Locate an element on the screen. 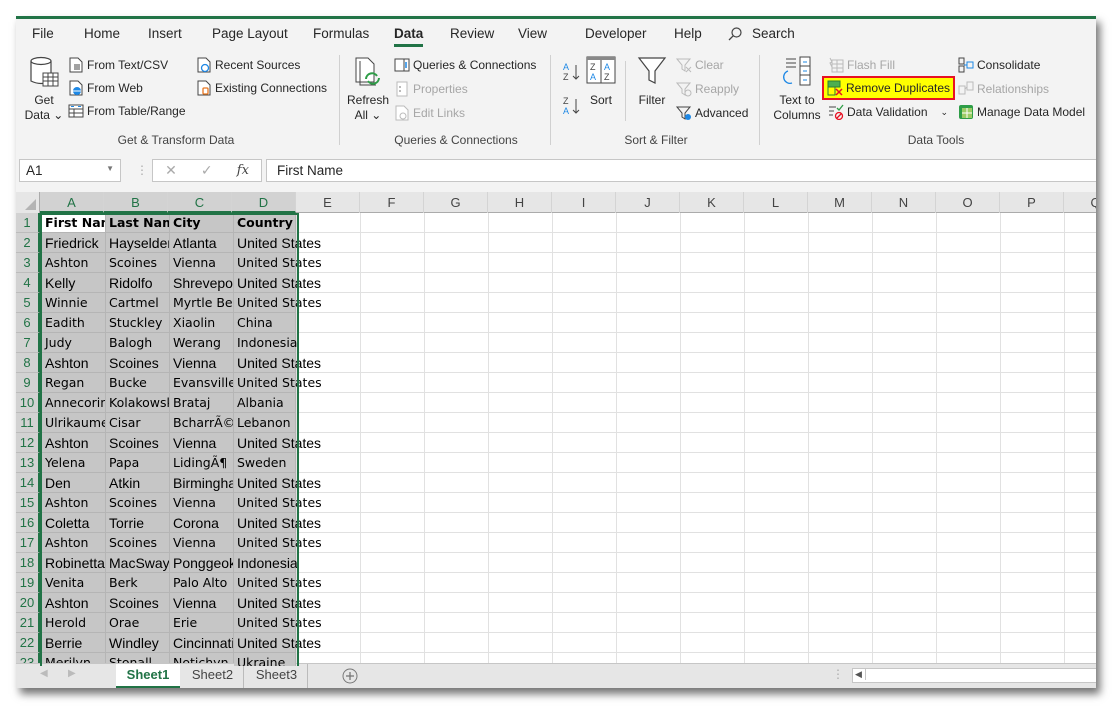  cell-d9: United States is located at coordinates (278, 383).